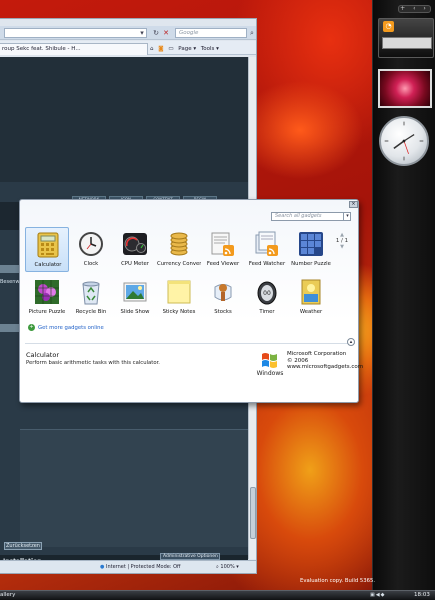 The image size is (435, 600). Describe the element at coordinates (48, 265) in the screenshot. I see `gadget-label: Calculator` at that location.